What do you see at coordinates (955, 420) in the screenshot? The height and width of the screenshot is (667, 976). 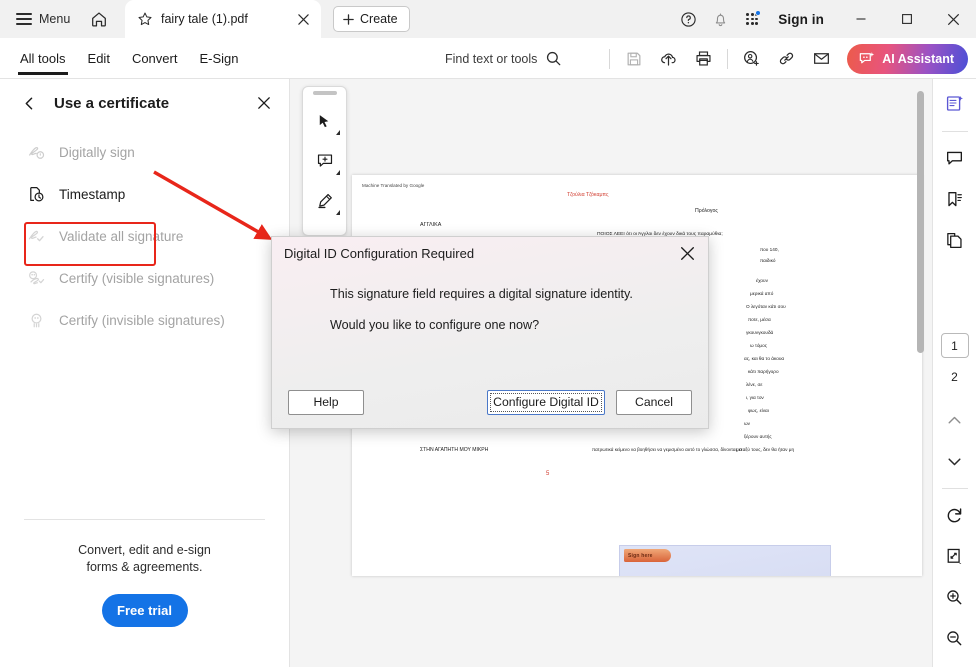 I see `previous-page-button` at bounding box center [955, 420].